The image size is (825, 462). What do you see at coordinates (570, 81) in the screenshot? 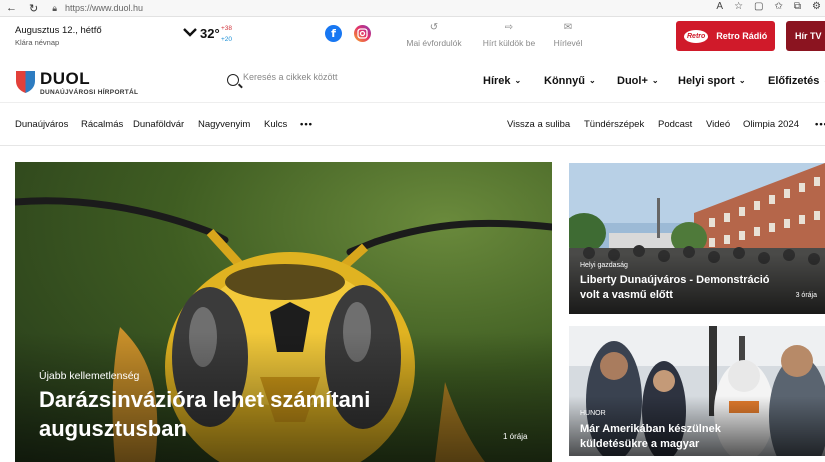
I see `nav-konnyu: Könnyű ⌄` at bounding box center [570, 81].